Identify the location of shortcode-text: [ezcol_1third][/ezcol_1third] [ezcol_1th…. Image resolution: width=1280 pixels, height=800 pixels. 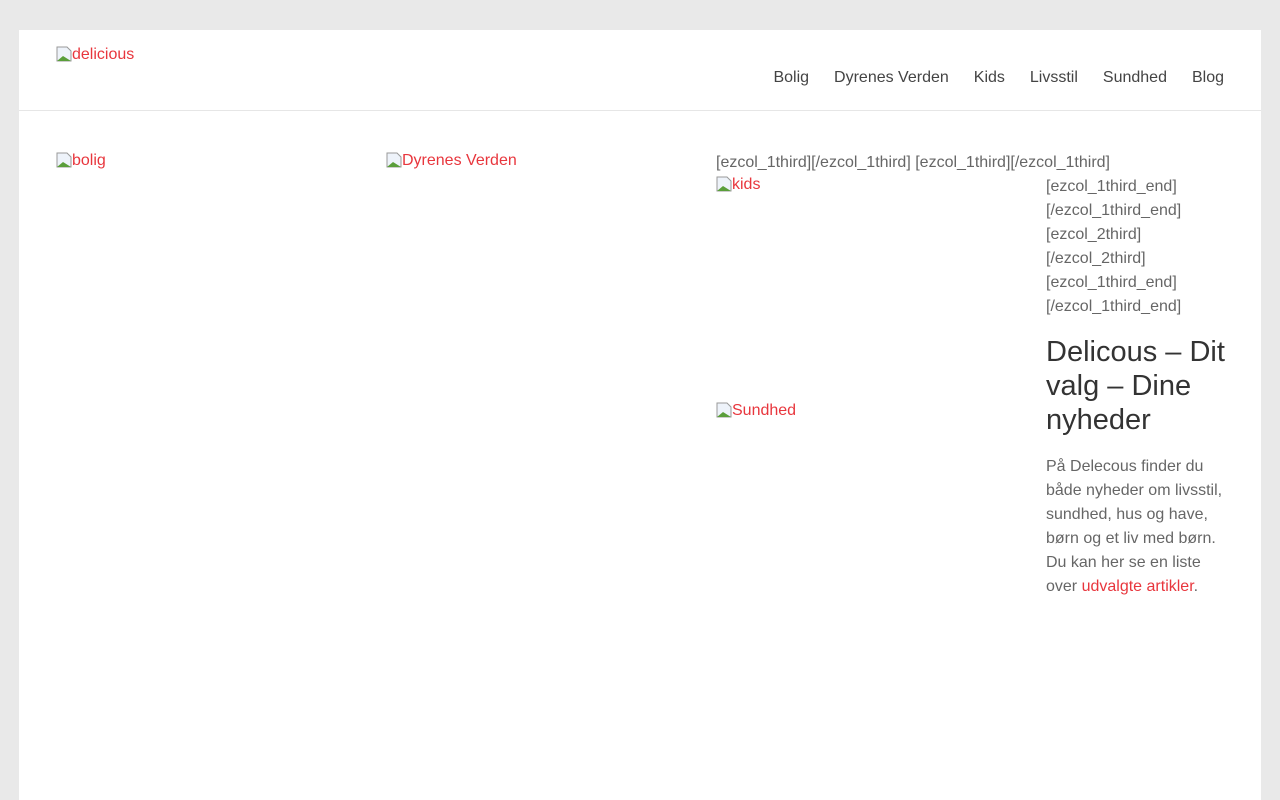
(913, 162).